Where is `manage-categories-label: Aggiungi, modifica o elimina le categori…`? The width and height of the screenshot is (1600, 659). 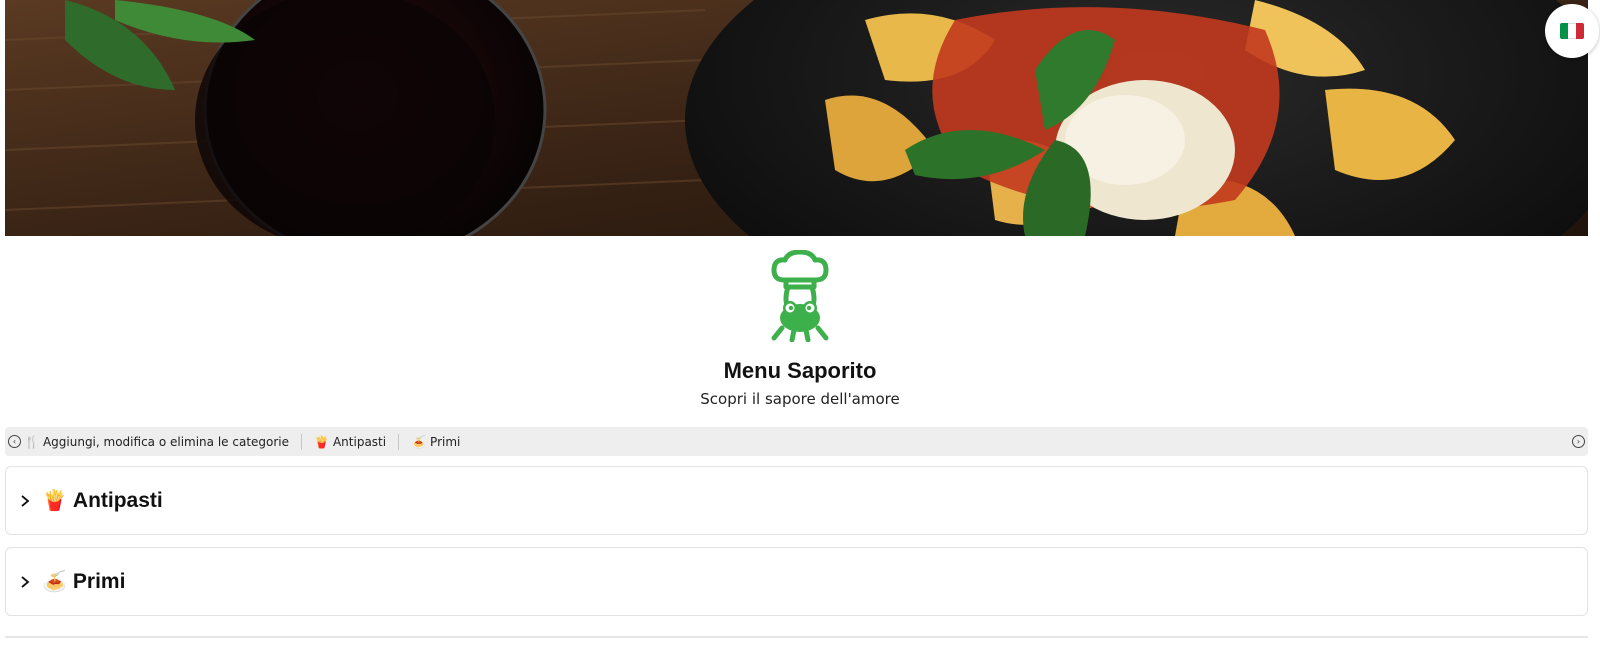 manage-categories-label: Aggiungi, modifica o elimina le categori… is located at coordinates (166, 441).